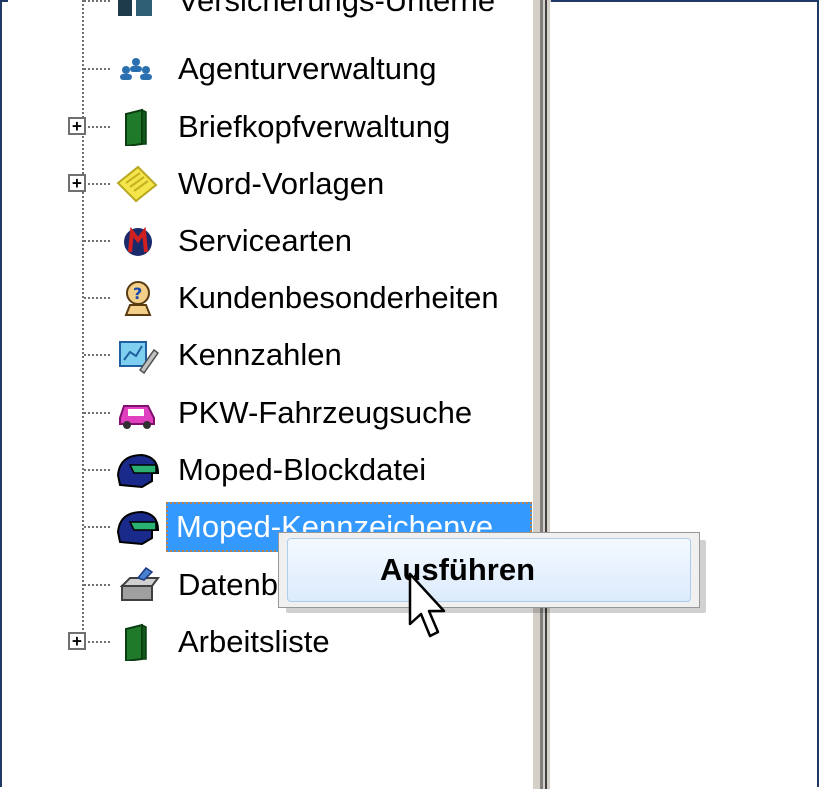  What do you see at coordinates (337, 9) in the screenshot?
I see `tree-item-label: Versicherungs-Unterne` at bounding box center [337, 9].